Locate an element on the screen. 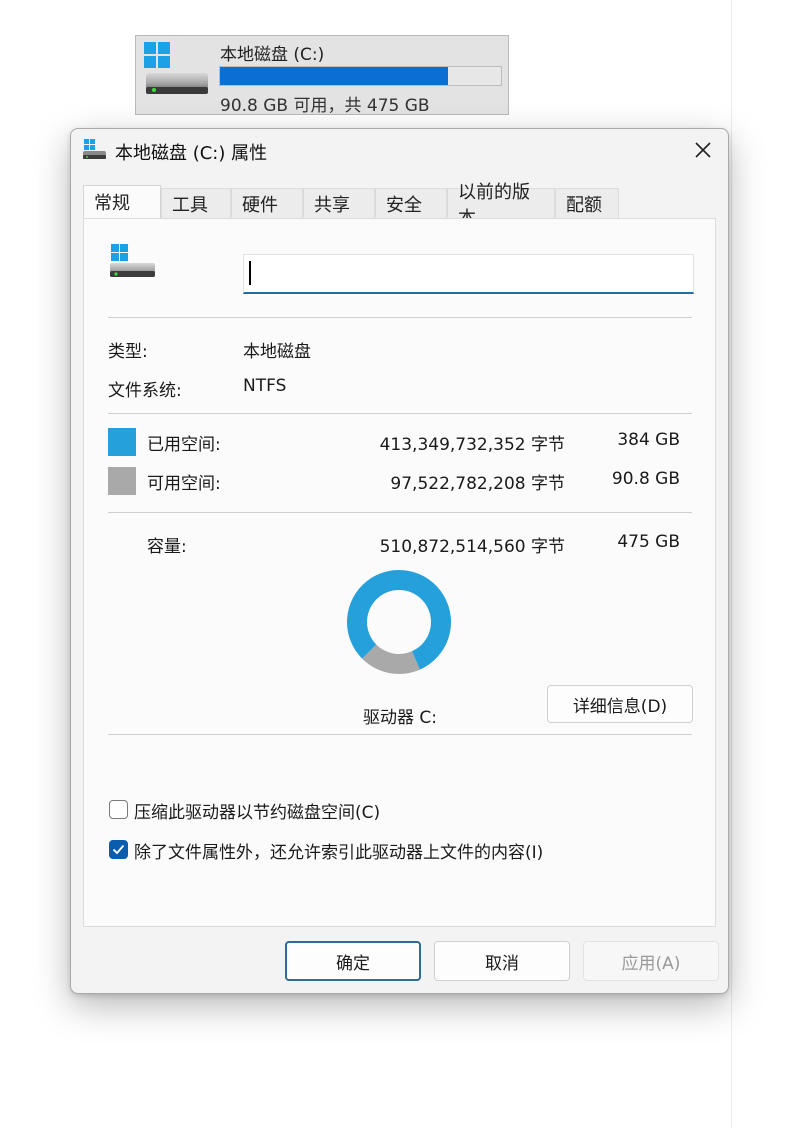 The height and width of the screenshot is (1128, 798). tab-tools: 工具 is located at coordinates (196, 203).